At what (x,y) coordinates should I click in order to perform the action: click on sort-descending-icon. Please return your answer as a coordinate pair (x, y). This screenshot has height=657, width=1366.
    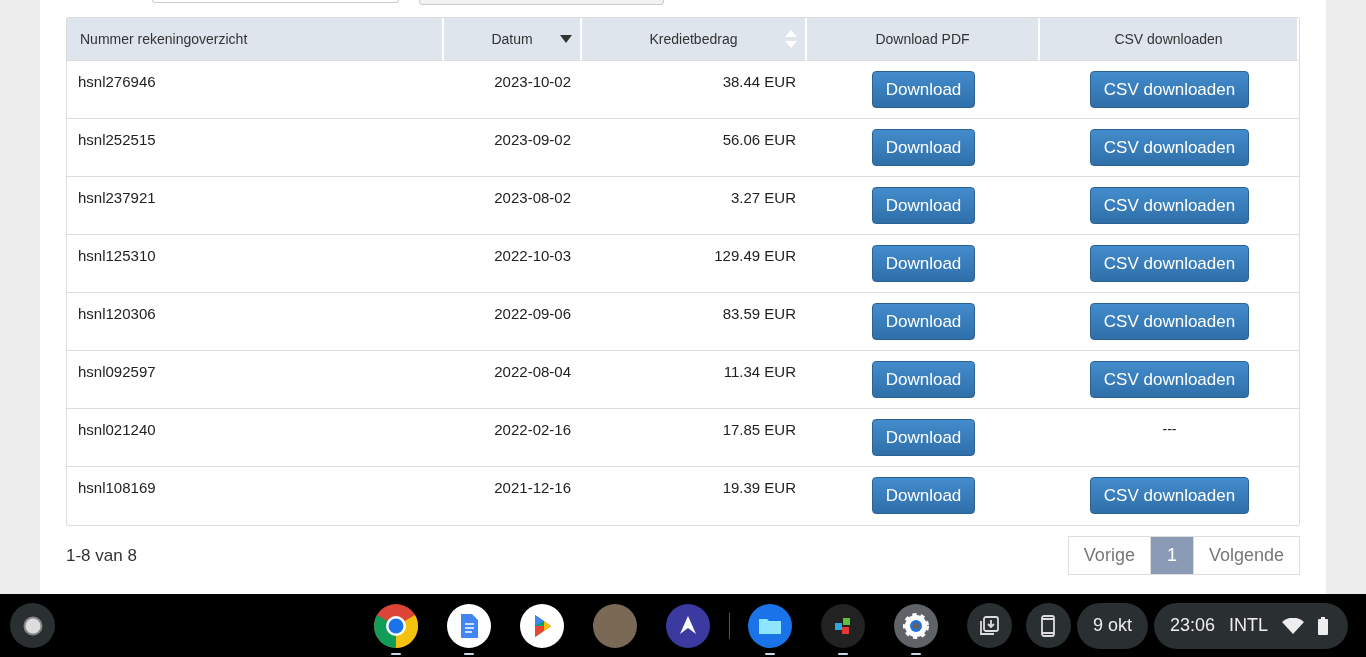
    Looking at the image, I should click on (566, 39).